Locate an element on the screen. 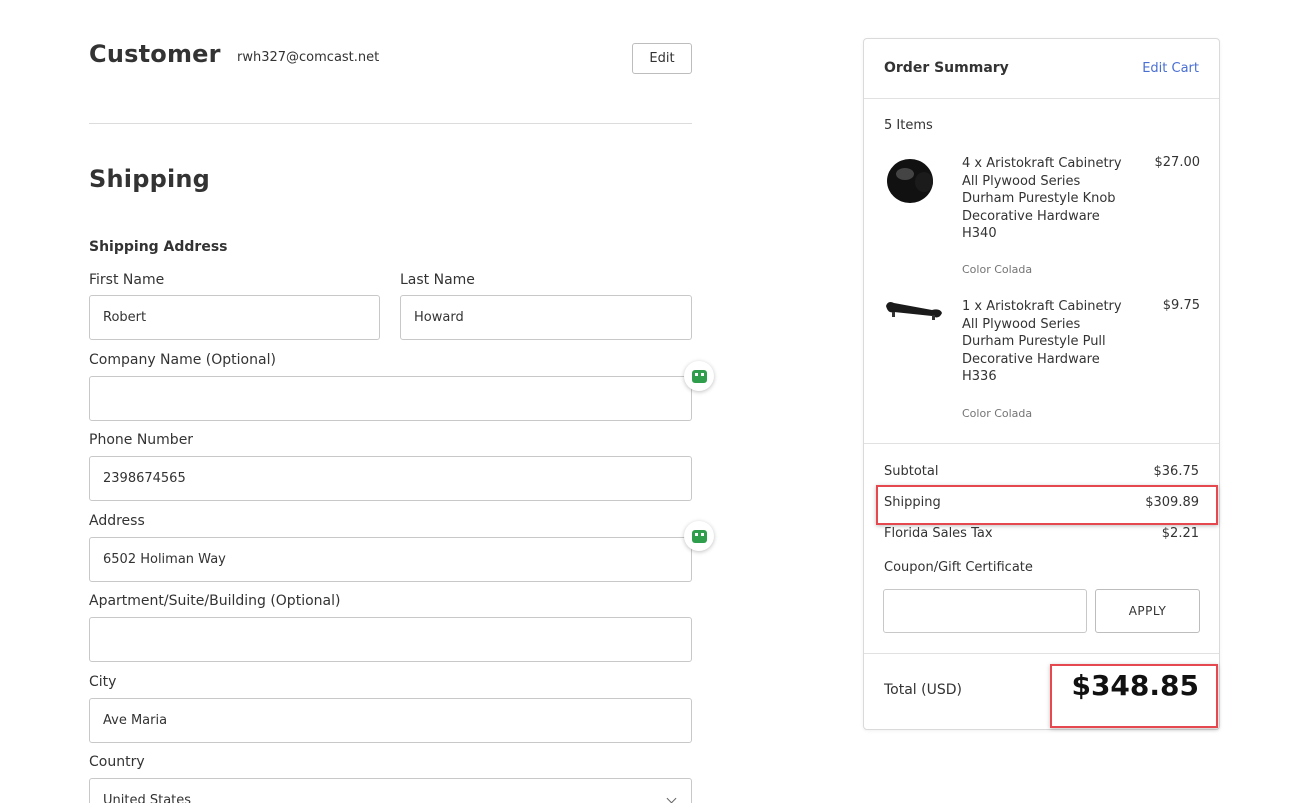 The width and height of the screenshot is (1315, 803). apartment-input is located at coordinates (390, 639).